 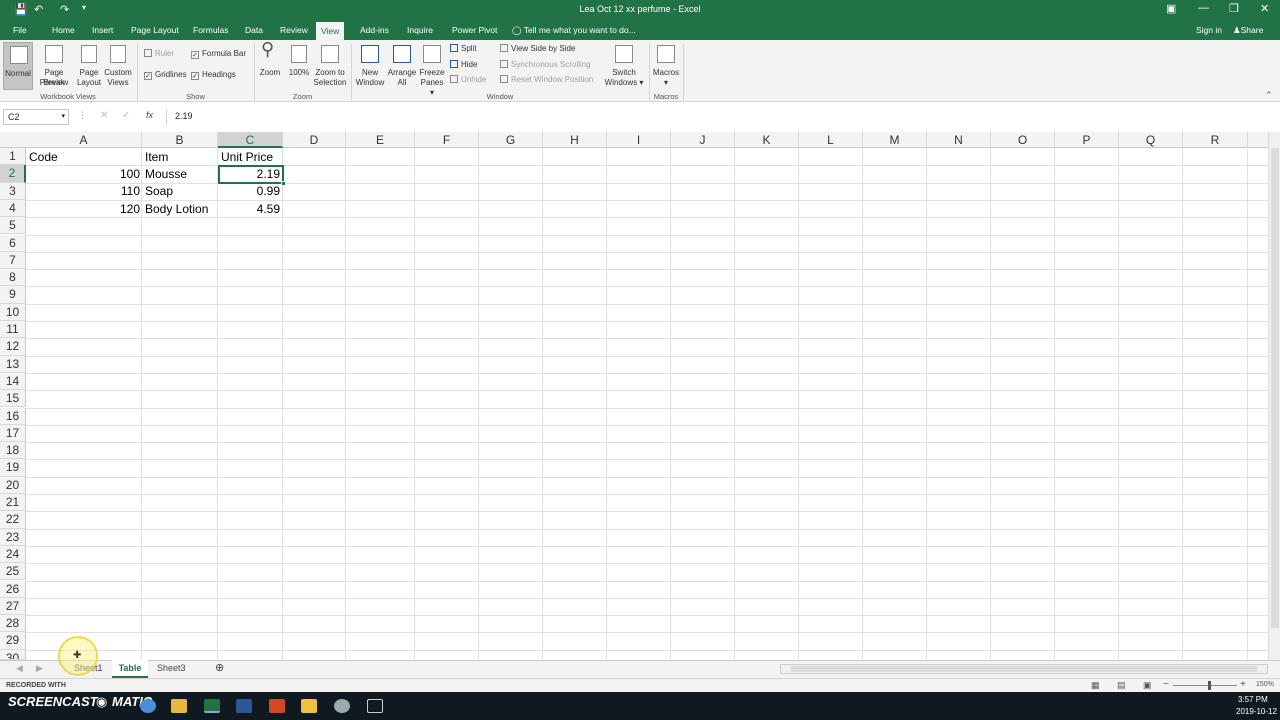 I want to click on column-header-o: O, so click(x=1023, y=140).